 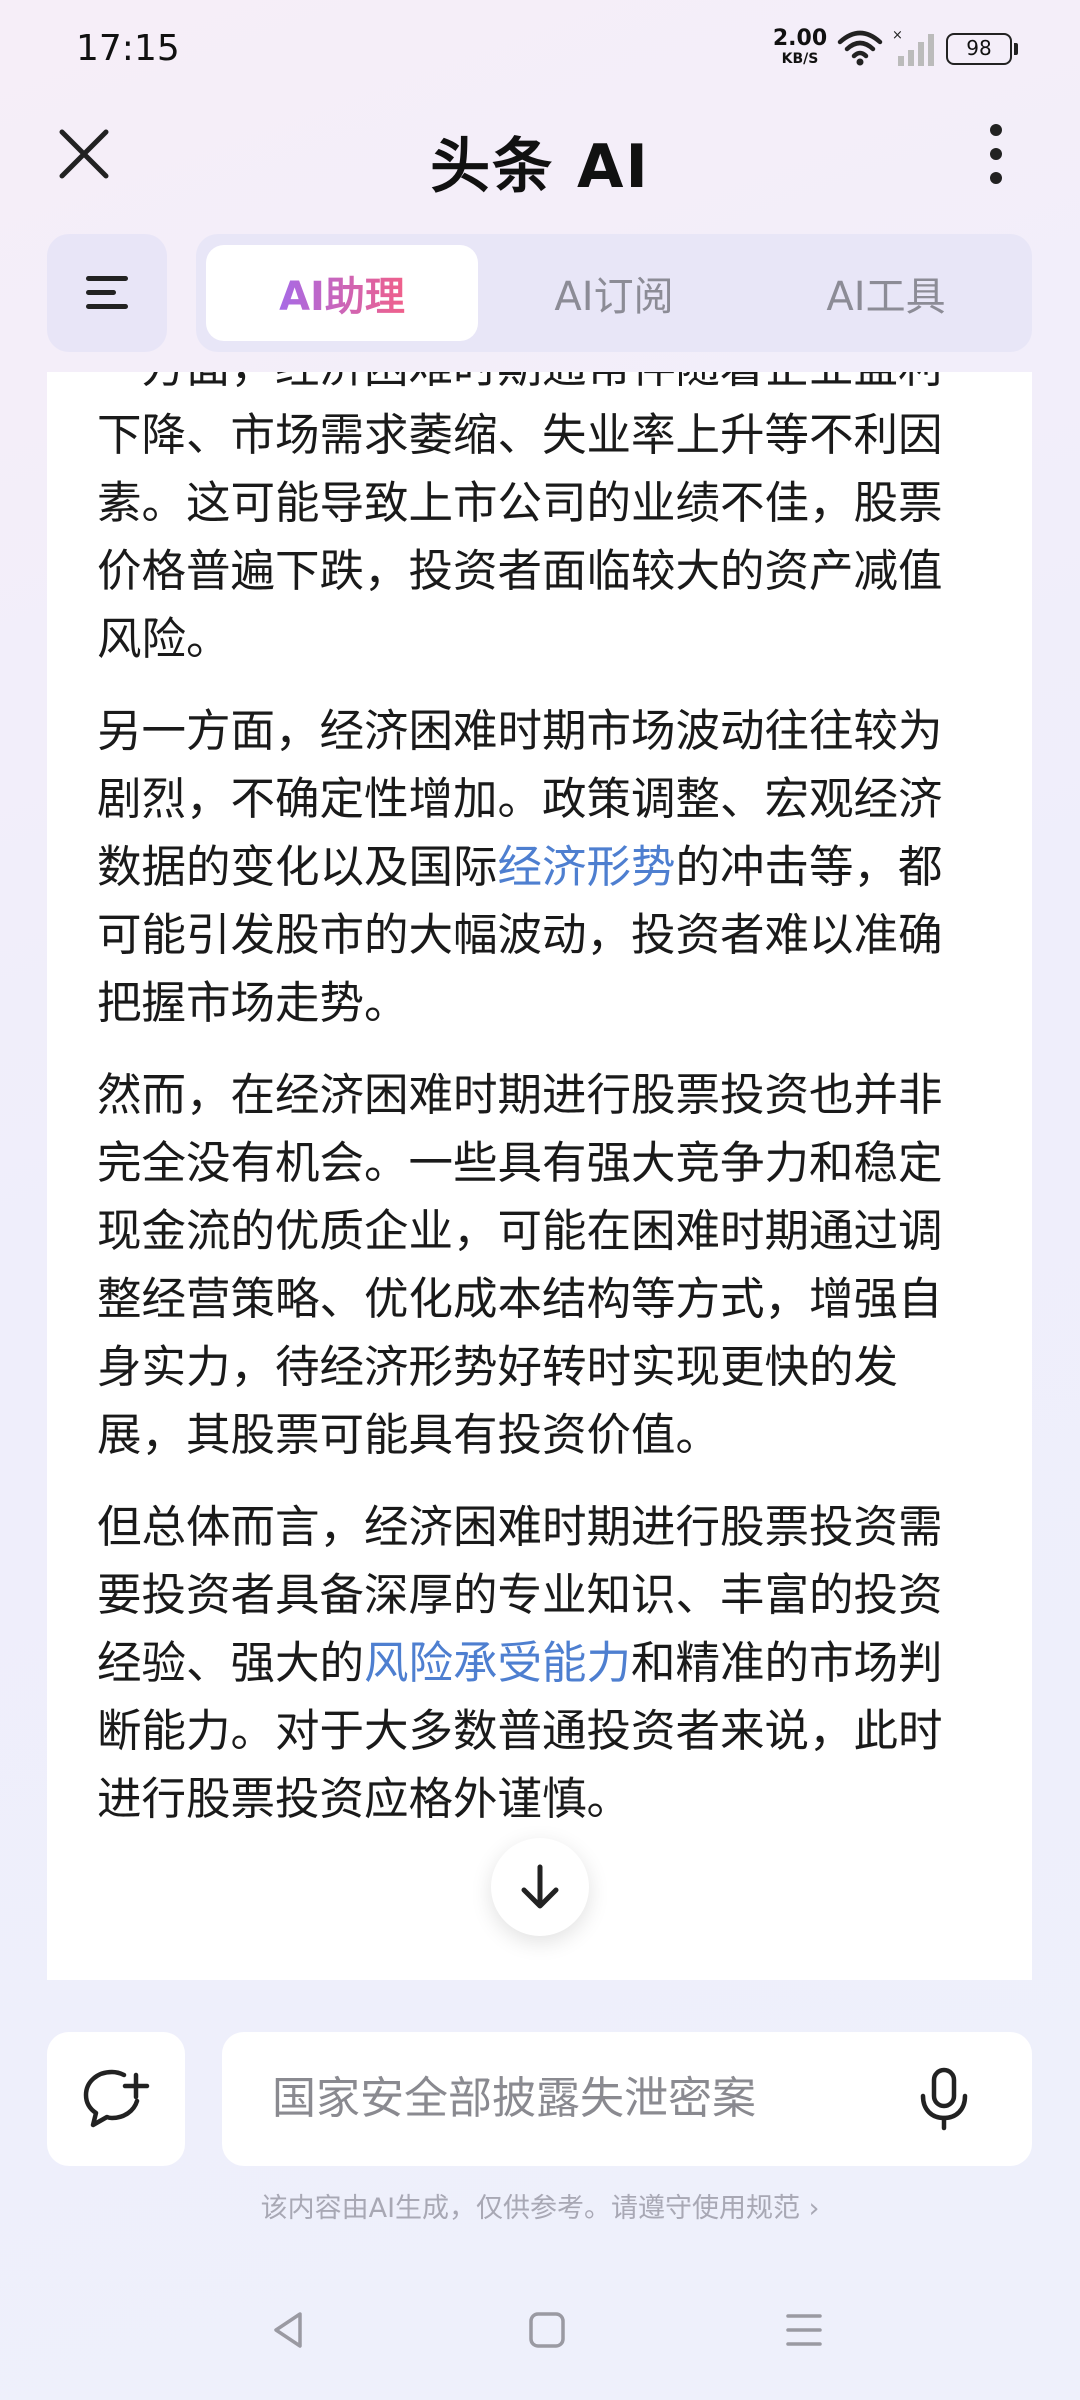 I want to click on link-economic-situation: 经济形势, so click(x=587, y=867).